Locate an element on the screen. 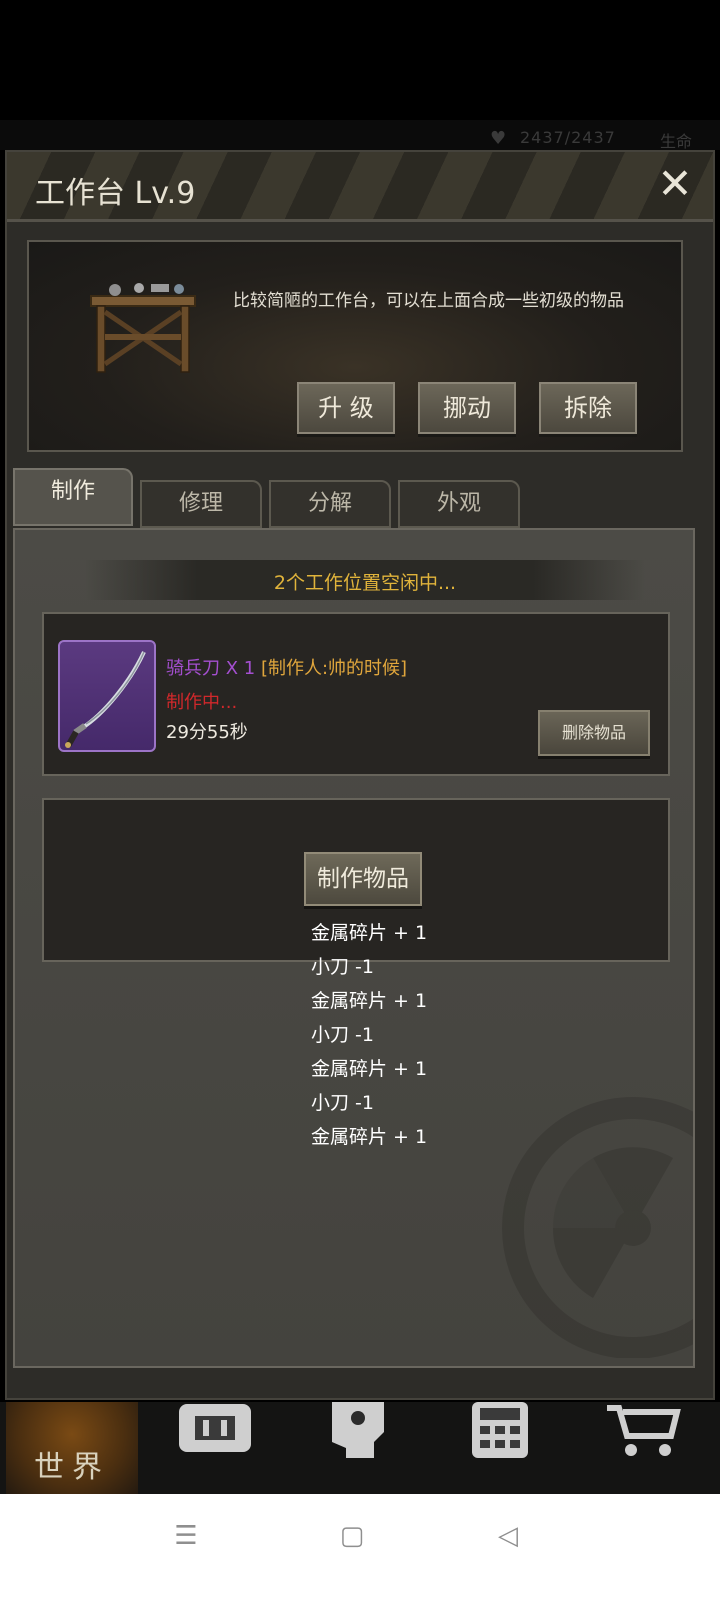  status-area is located at coordinates (360, 60).